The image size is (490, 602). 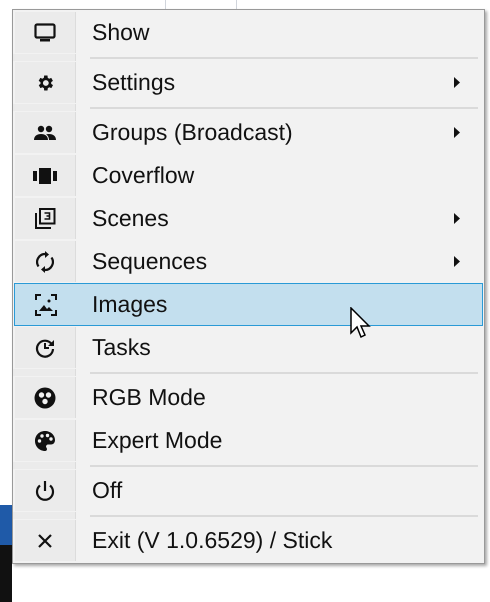 What do you see at coordinates (248, 540) in the screenshot?
I see `menu-item: Exit (V 1.0.6529) / Stick` at bounding box center [248, 540].